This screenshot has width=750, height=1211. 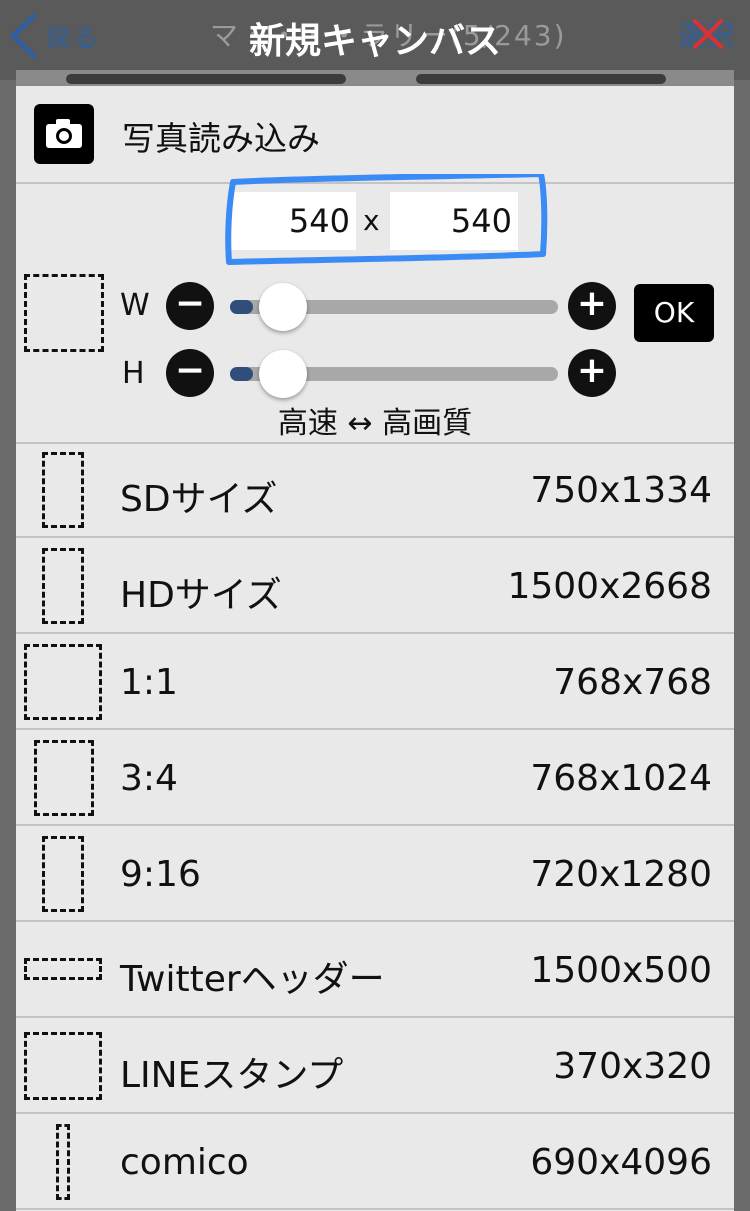 What do you see at coordinates (375, 423) in the screenshot?
I see `quality-hint: 高速 ↔ 高画質` at bounding box center [375, 423].